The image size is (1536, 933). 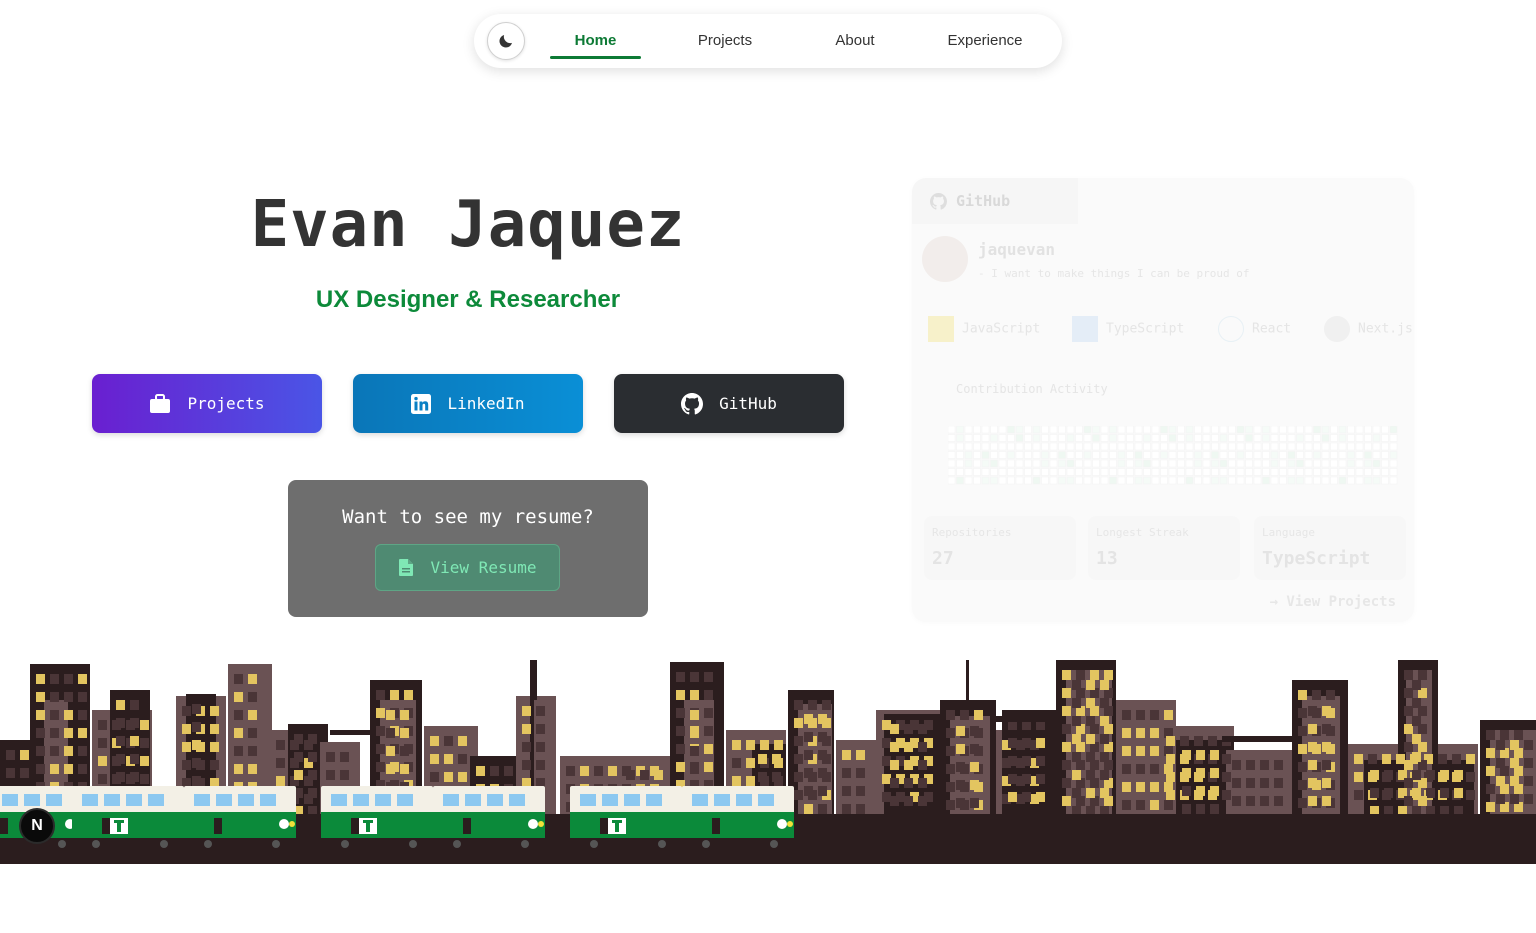 What do you see at coordinates (995, 201) in the screenshot?
I see `github-tab: GitHub` at bounding box center [995, 201].